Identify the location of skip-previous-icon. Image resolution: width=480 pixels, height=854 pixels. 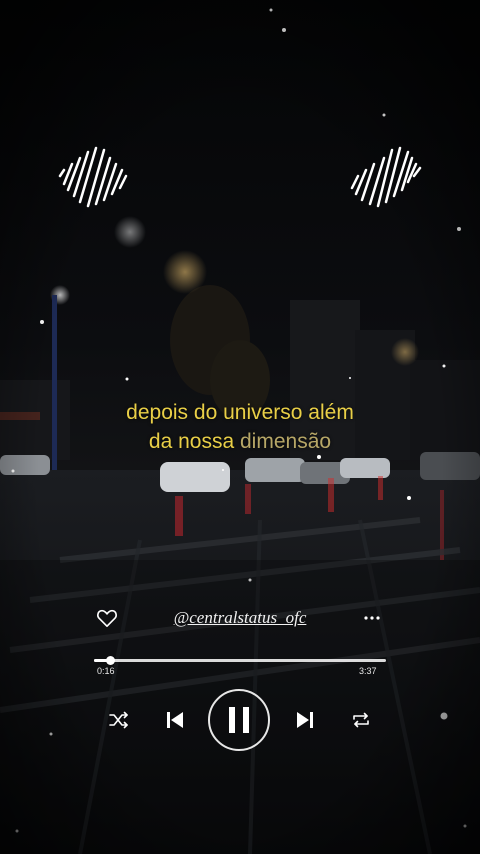
(175, 720).